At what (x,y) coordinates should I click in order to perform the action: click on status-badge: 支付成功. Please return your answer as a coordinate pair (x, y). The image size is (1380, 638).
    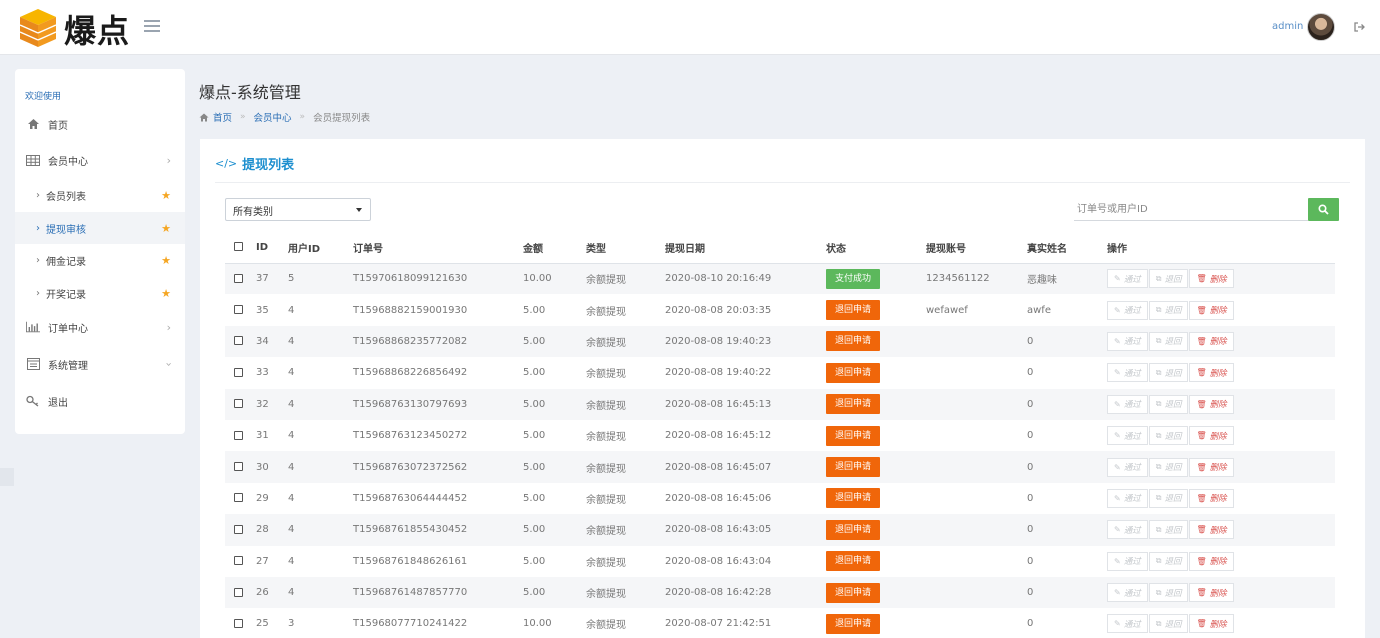
    Looking at the image, I should click on (853, 278).